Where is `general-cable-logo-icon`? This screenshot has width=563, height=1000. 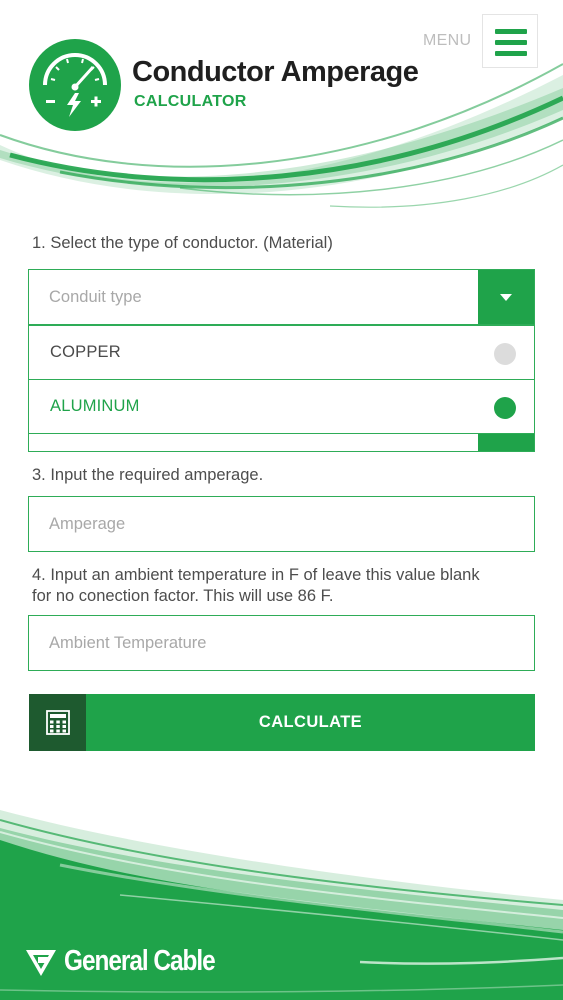 general-cable-logo-icon is located at coordinates (41, 963).